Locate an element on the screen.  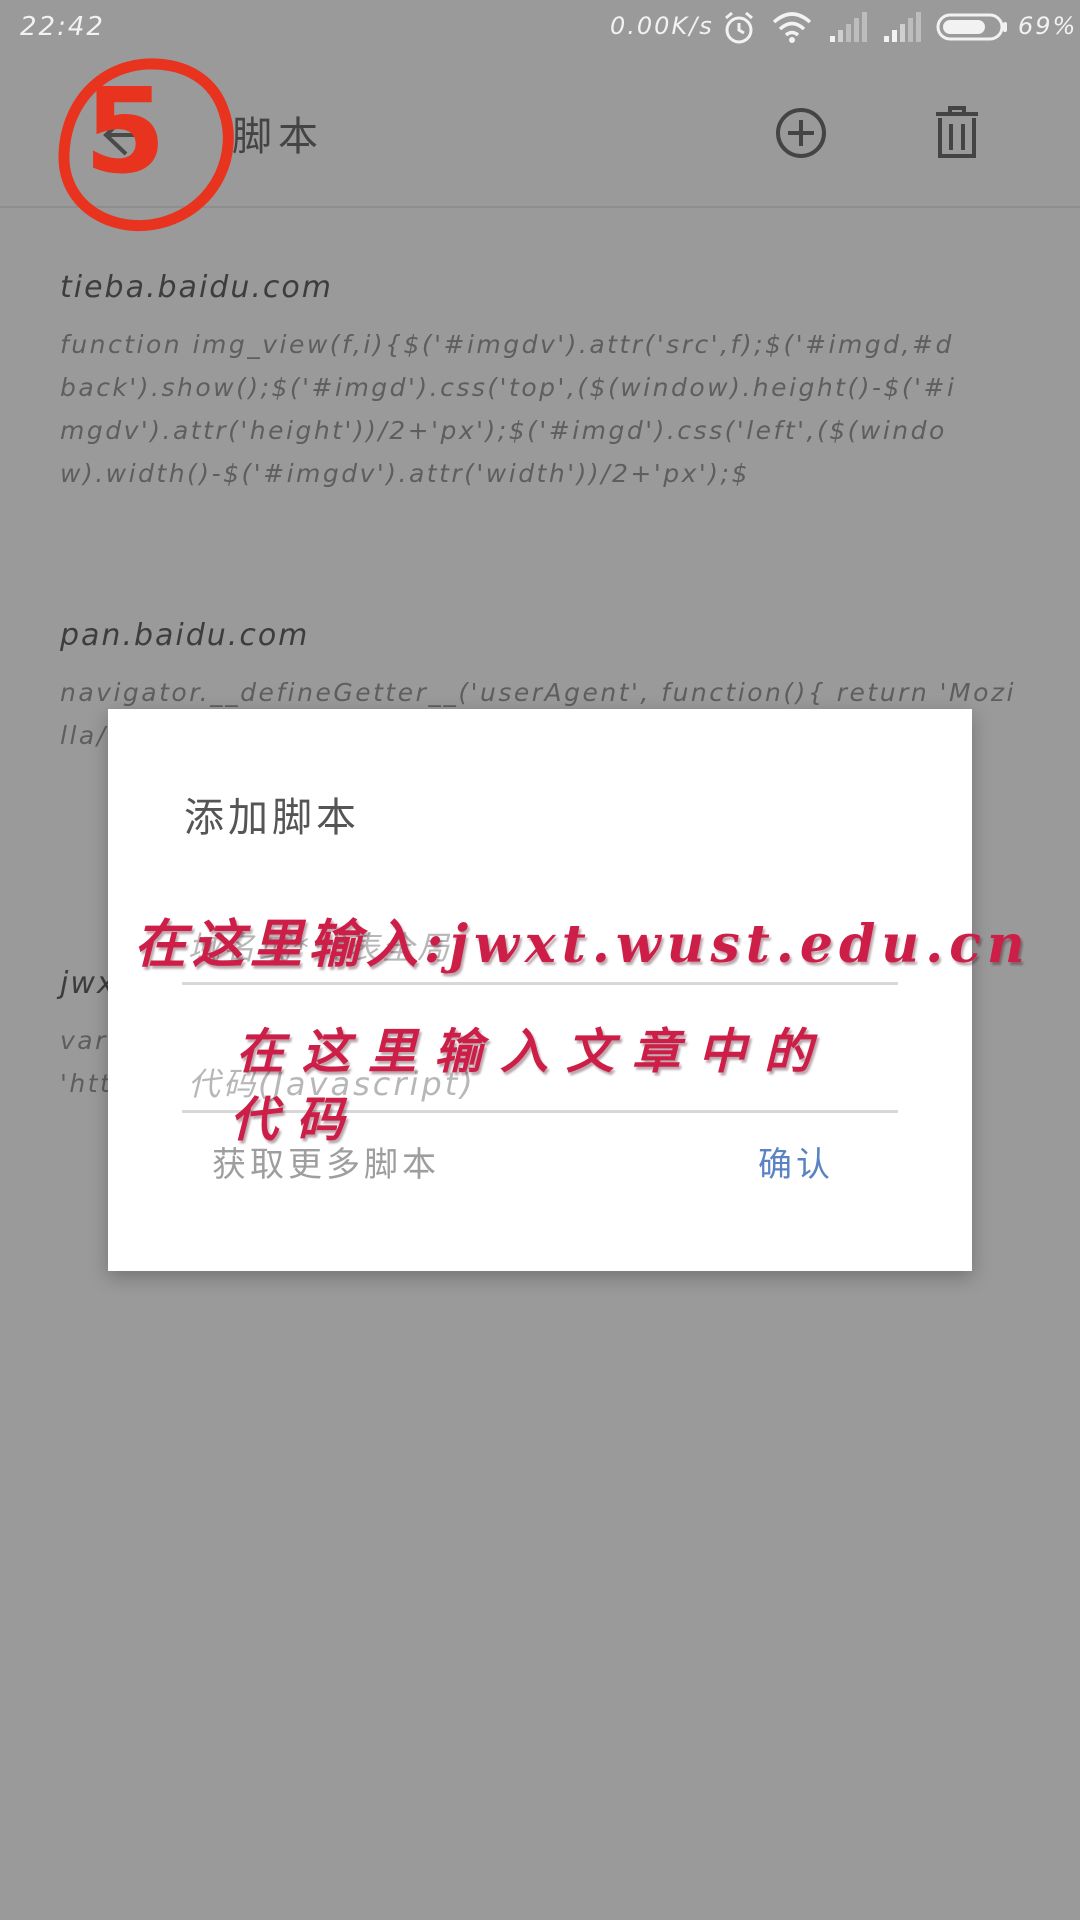
wifi-icon is located at coordinates (792, 29).